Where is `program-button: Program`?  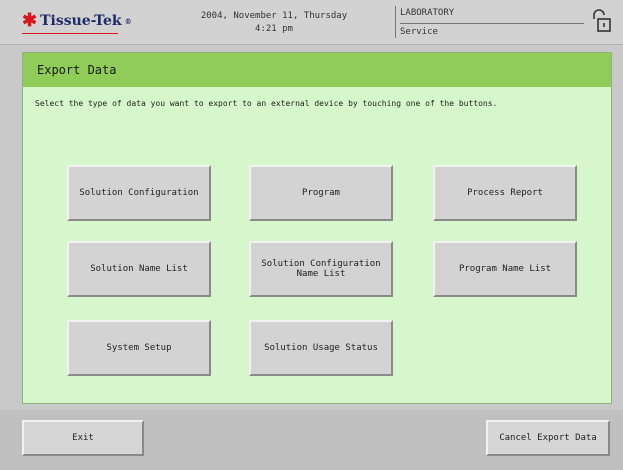 program-button: Program is located at coordinates (321, 193).